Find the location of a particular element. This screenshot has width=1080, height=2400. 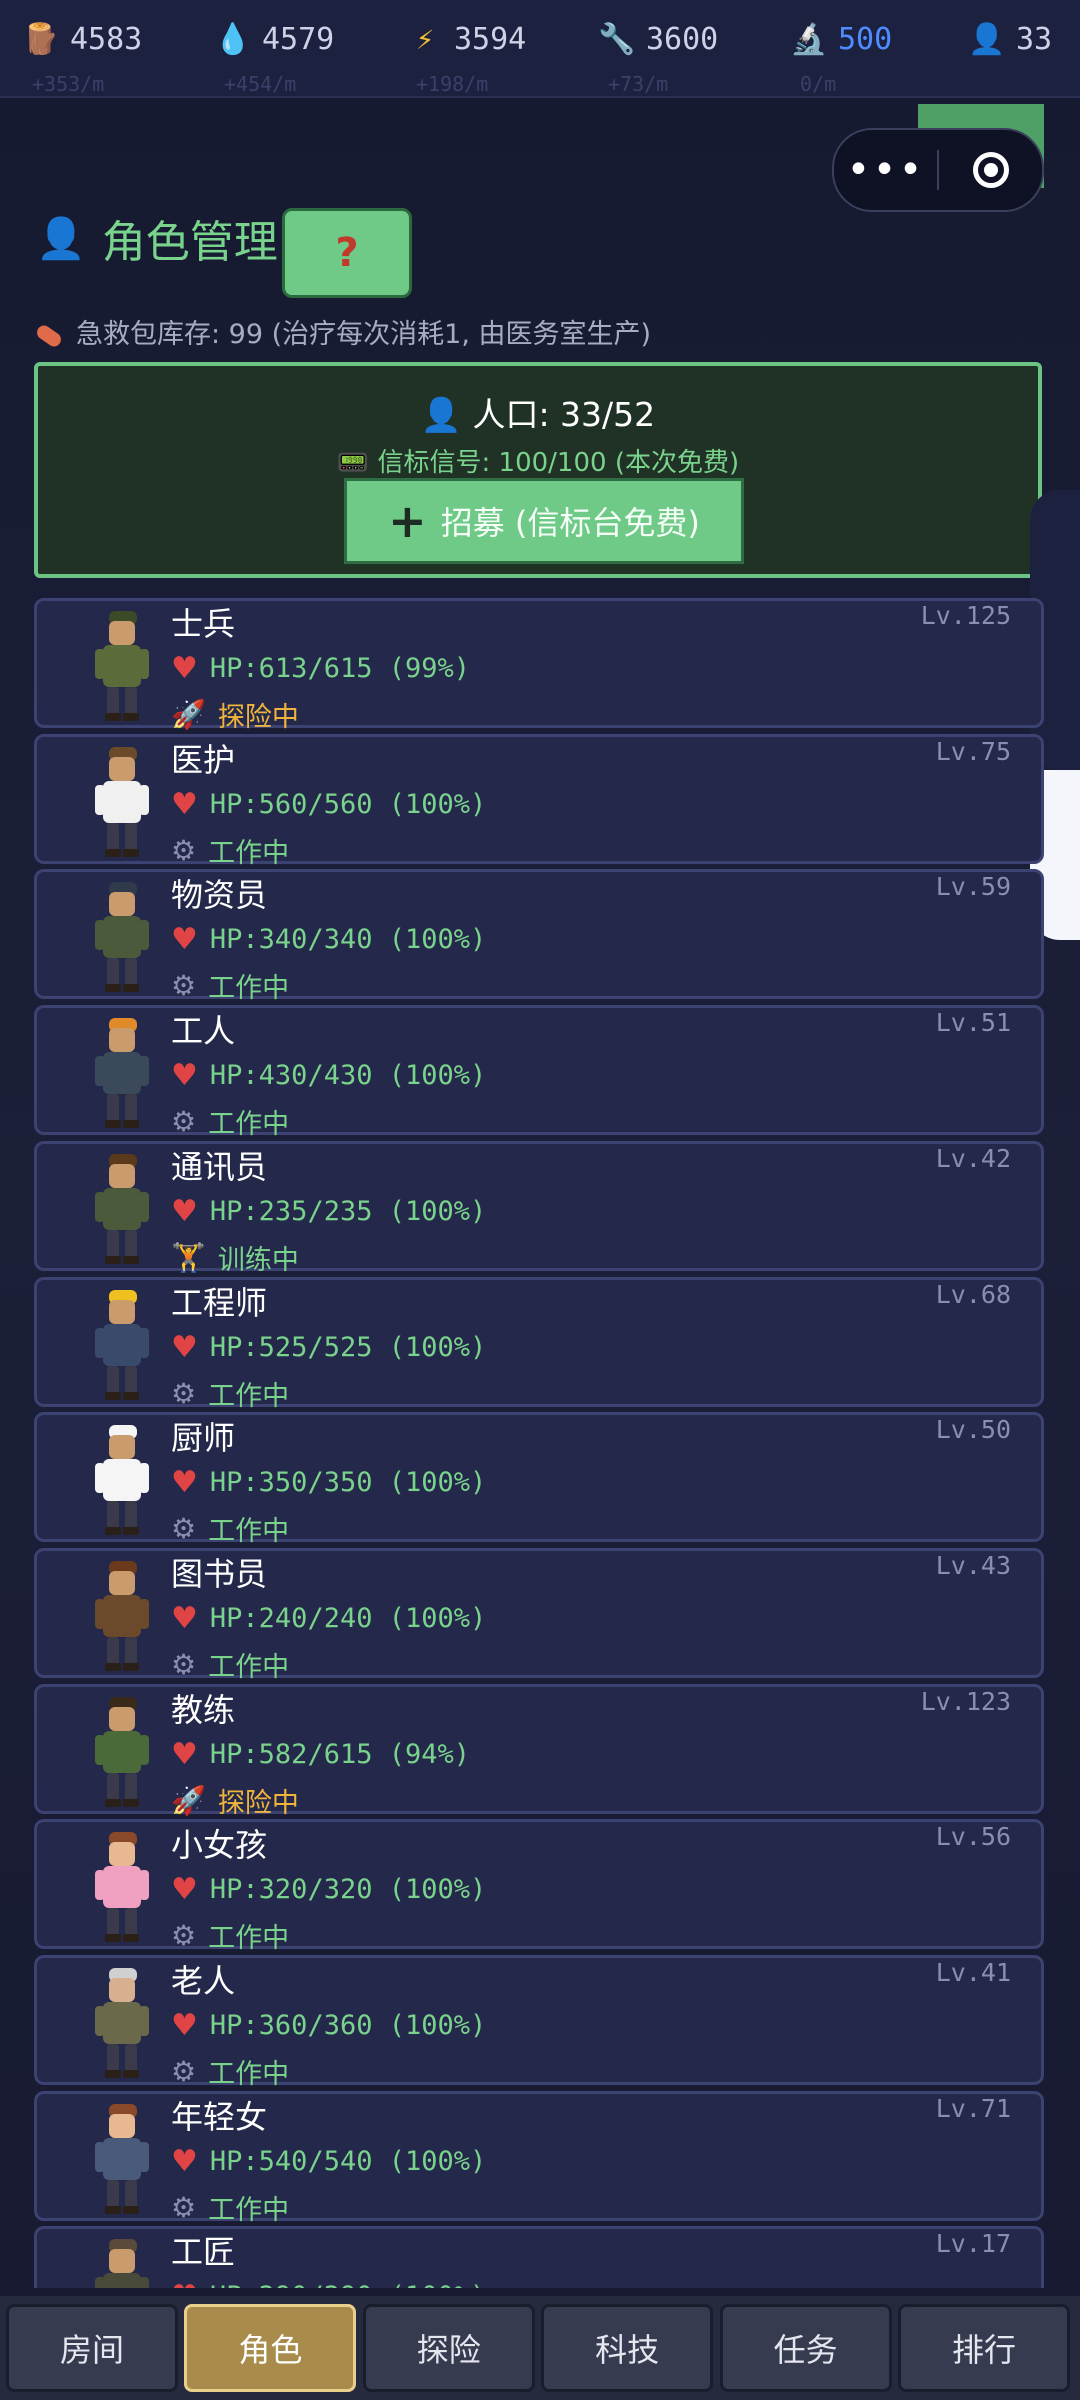

pill-icon is located at coordinates (49, 336).